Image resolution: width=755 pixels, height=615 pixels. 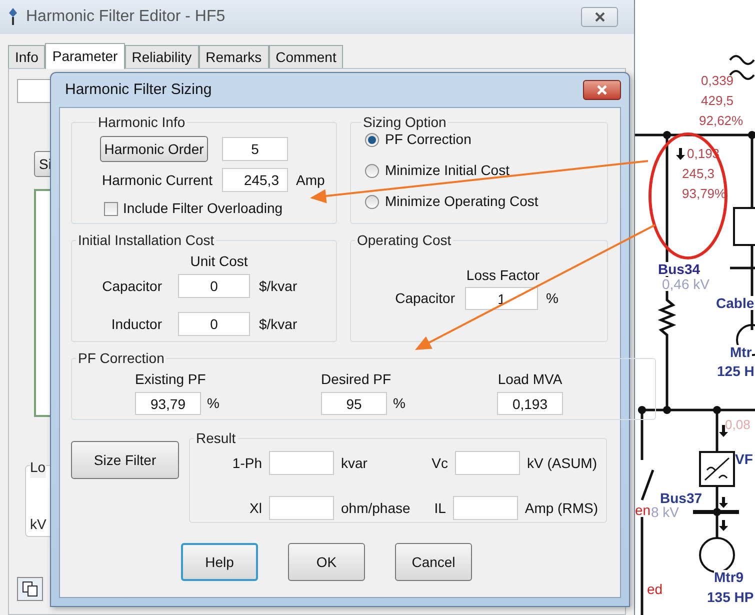 I want to click on field-label: Inductor, so click(x=136, y=324).